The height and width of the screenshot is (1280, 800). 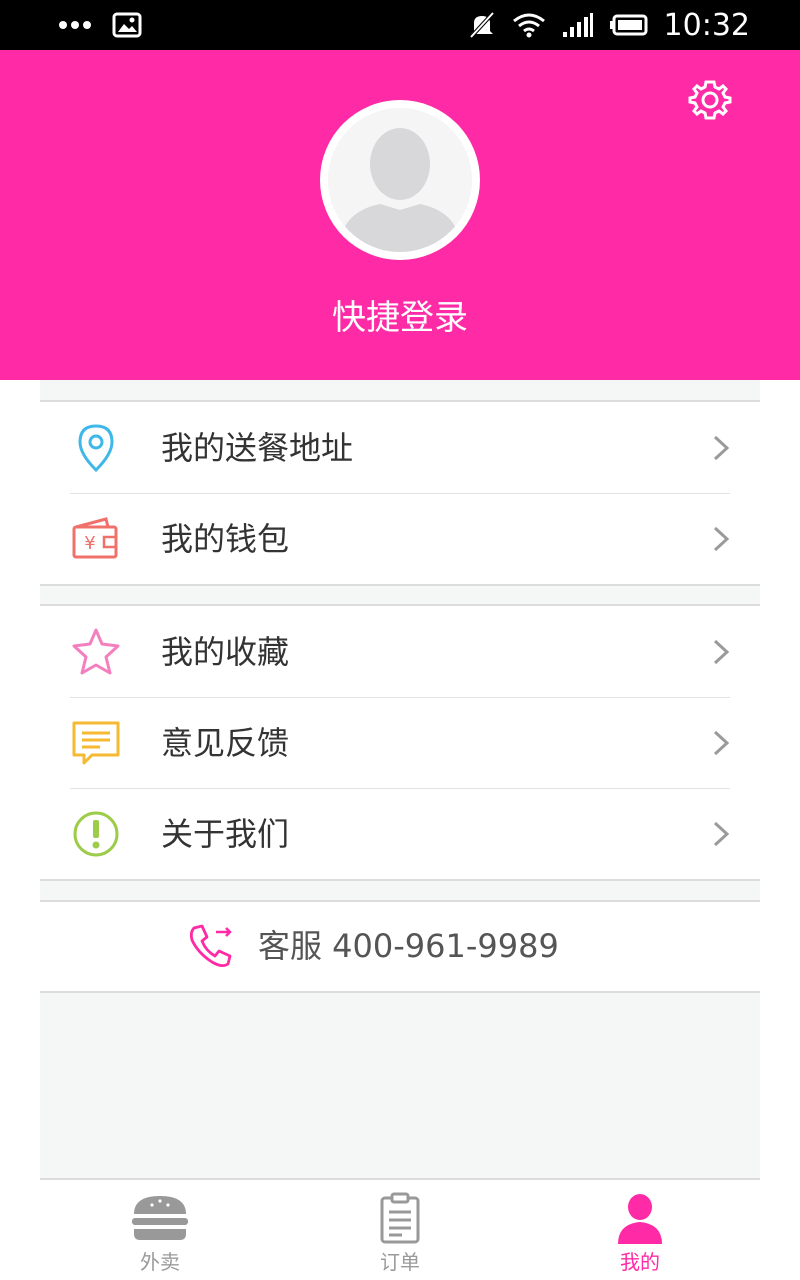 What do you see at coordinates (400, 25) in the screenshot?
I see `status-bar: 10:32` at bounding box center [400, 25].